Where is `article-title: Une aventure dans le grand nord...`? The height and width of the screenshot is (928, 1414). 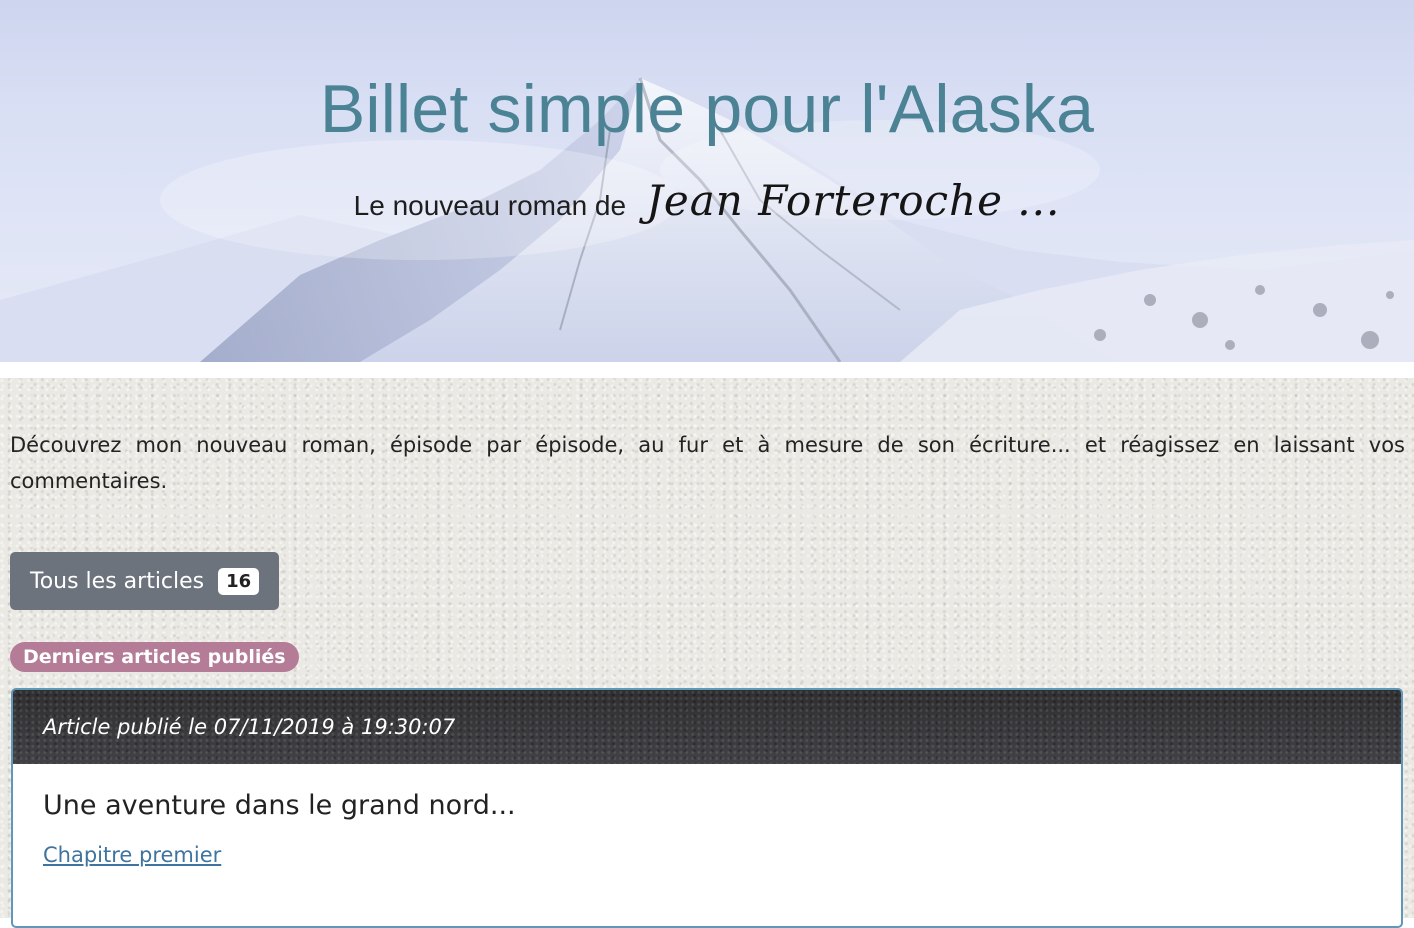
article-title: Une aventure dans le grand nord... is located at coordinates (279, 805).